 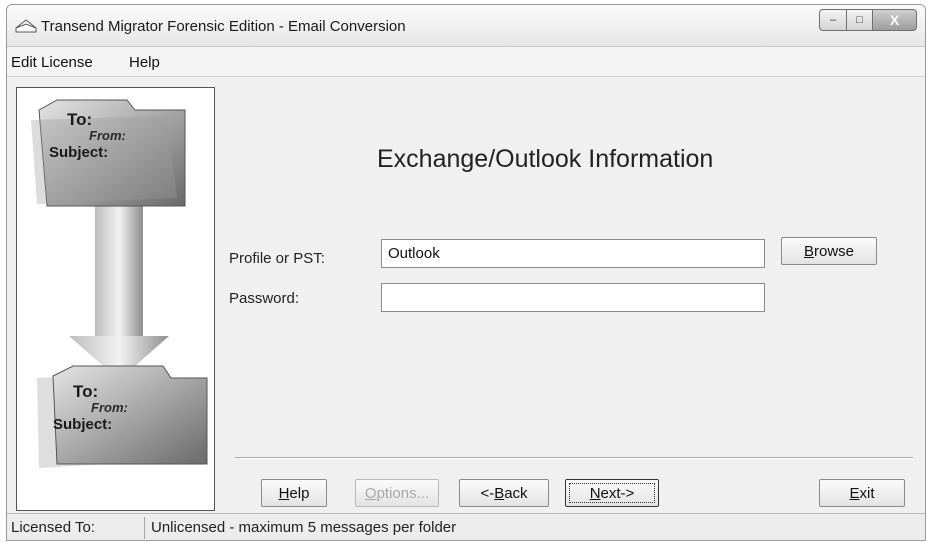 What do you see at coordinates (77, 528) in the screenshot?
I see `status-label: Licensed To:` at bounding box center [77, 528].